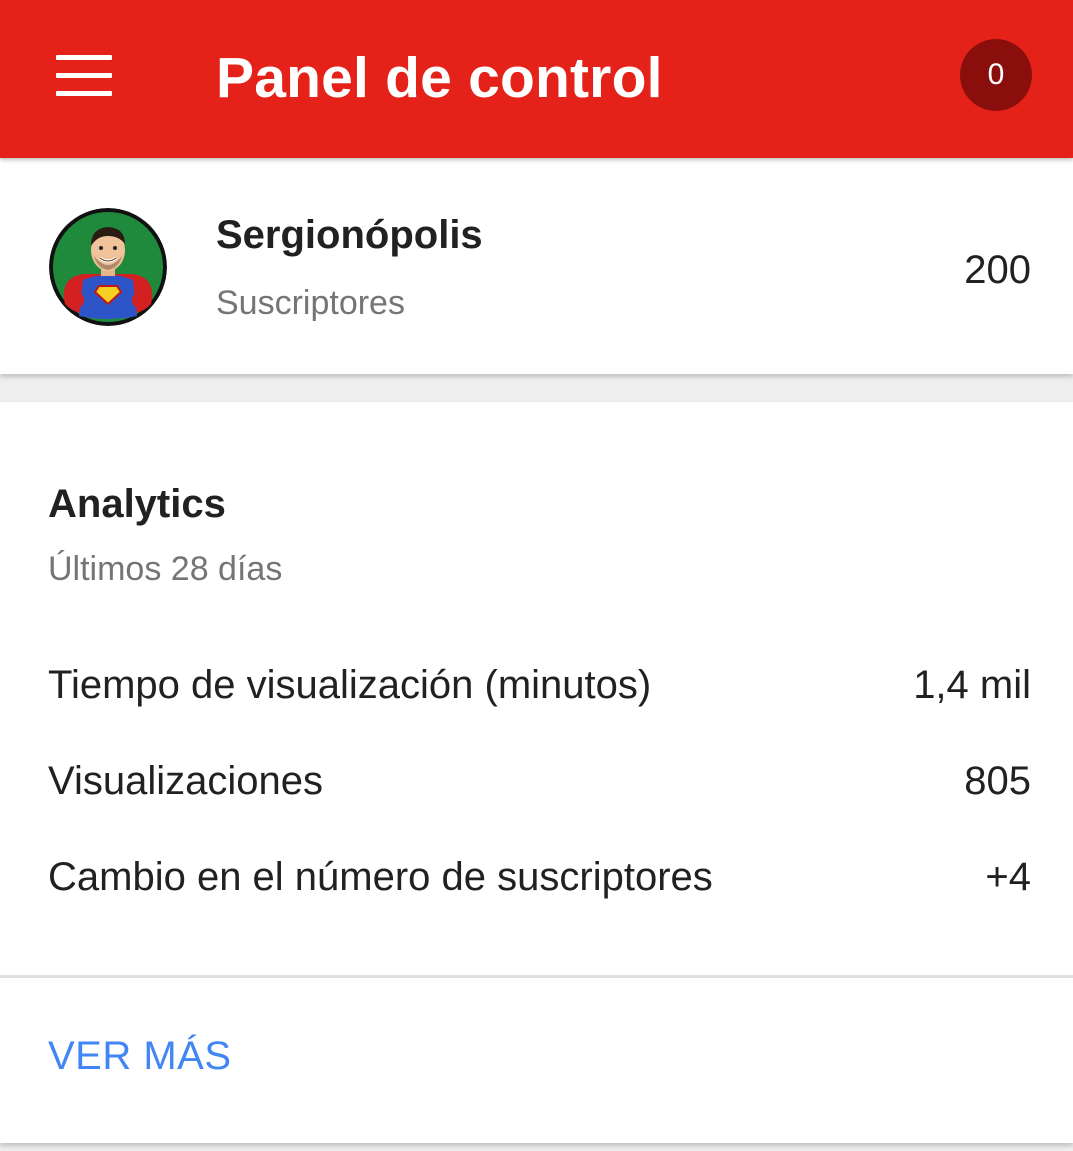  I want to click on divider, so click(536, 976).